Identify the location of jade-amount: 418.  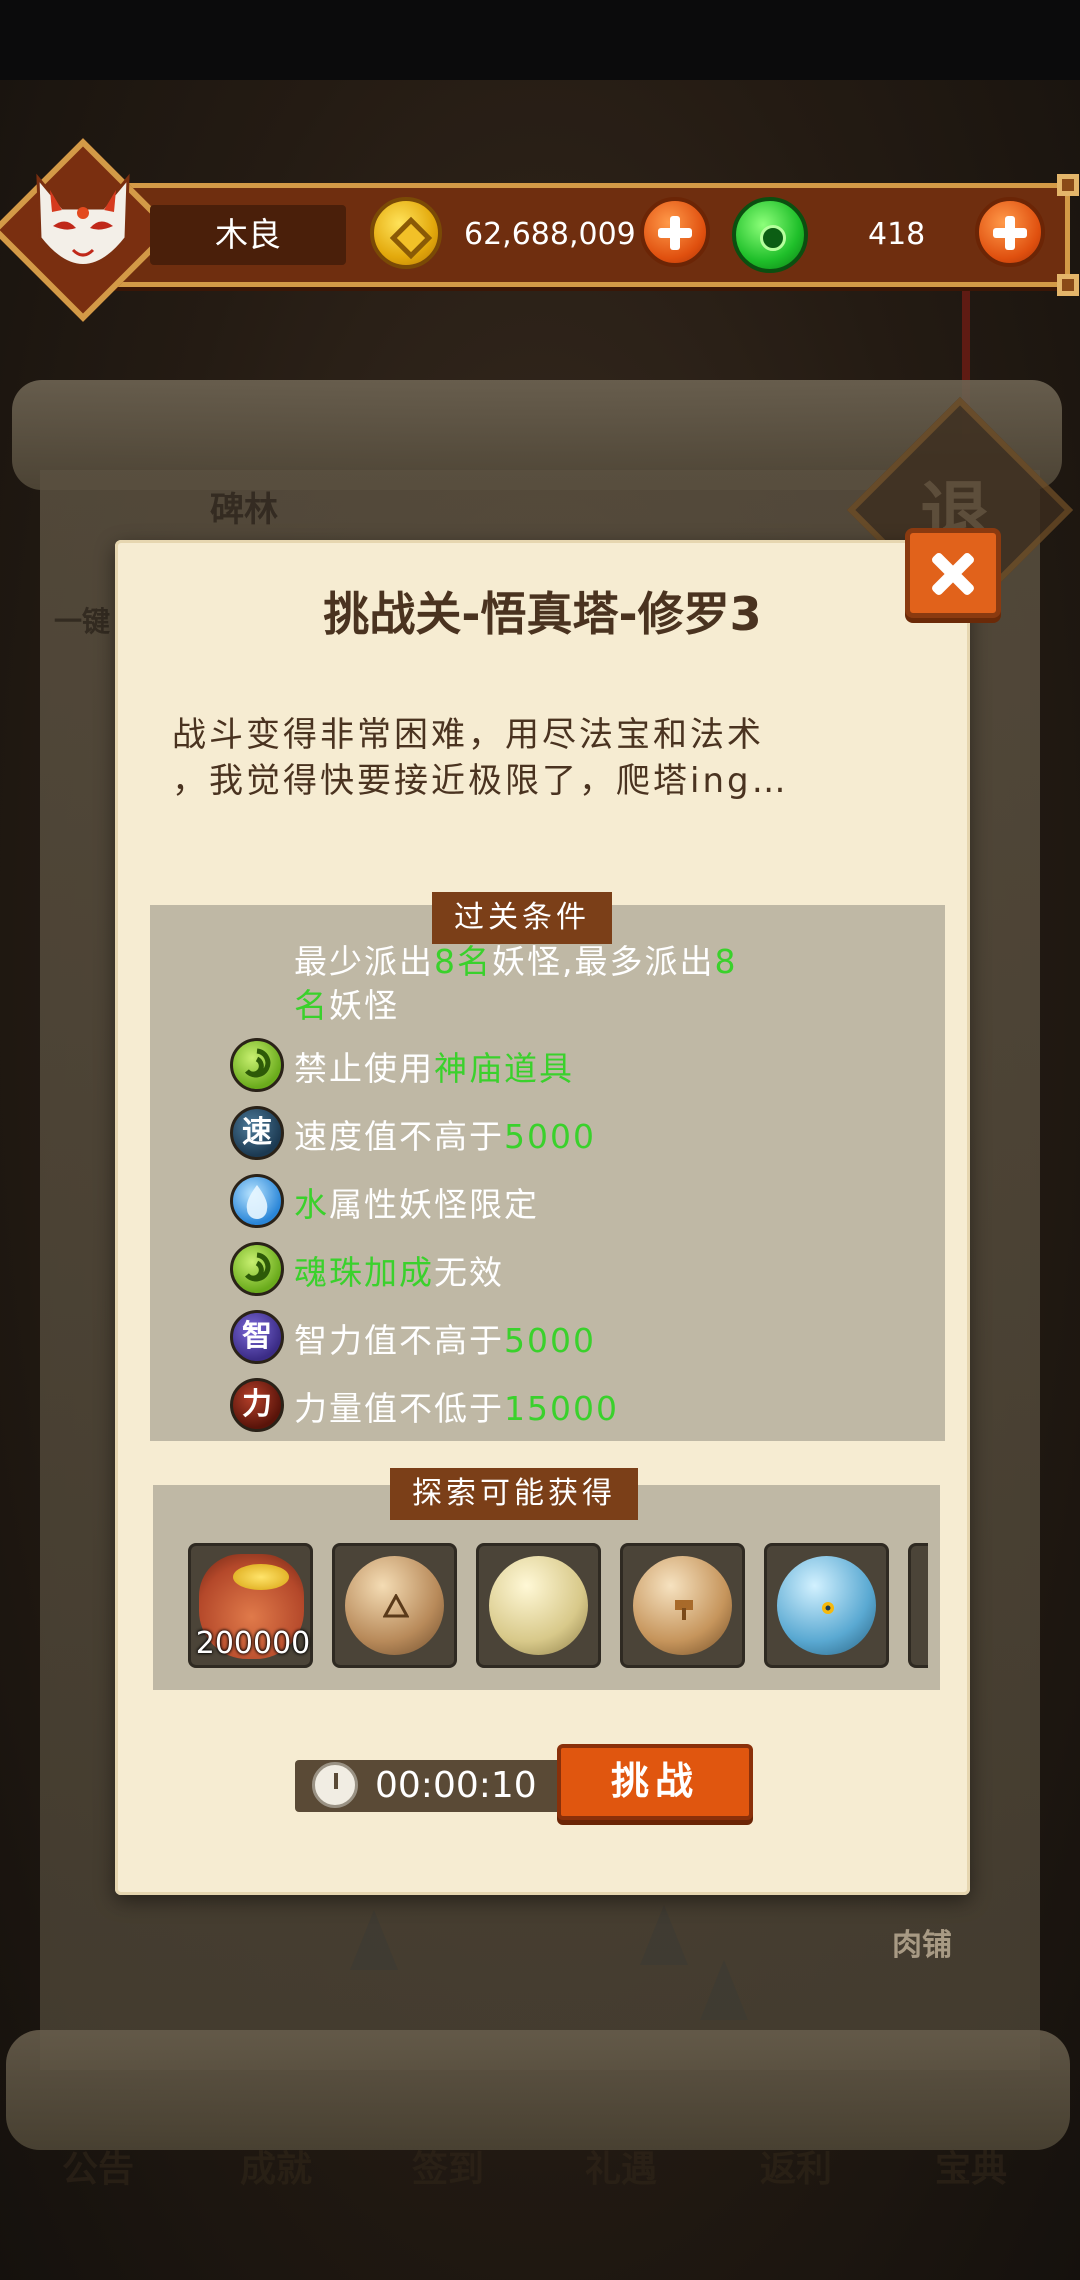
(897, 234).